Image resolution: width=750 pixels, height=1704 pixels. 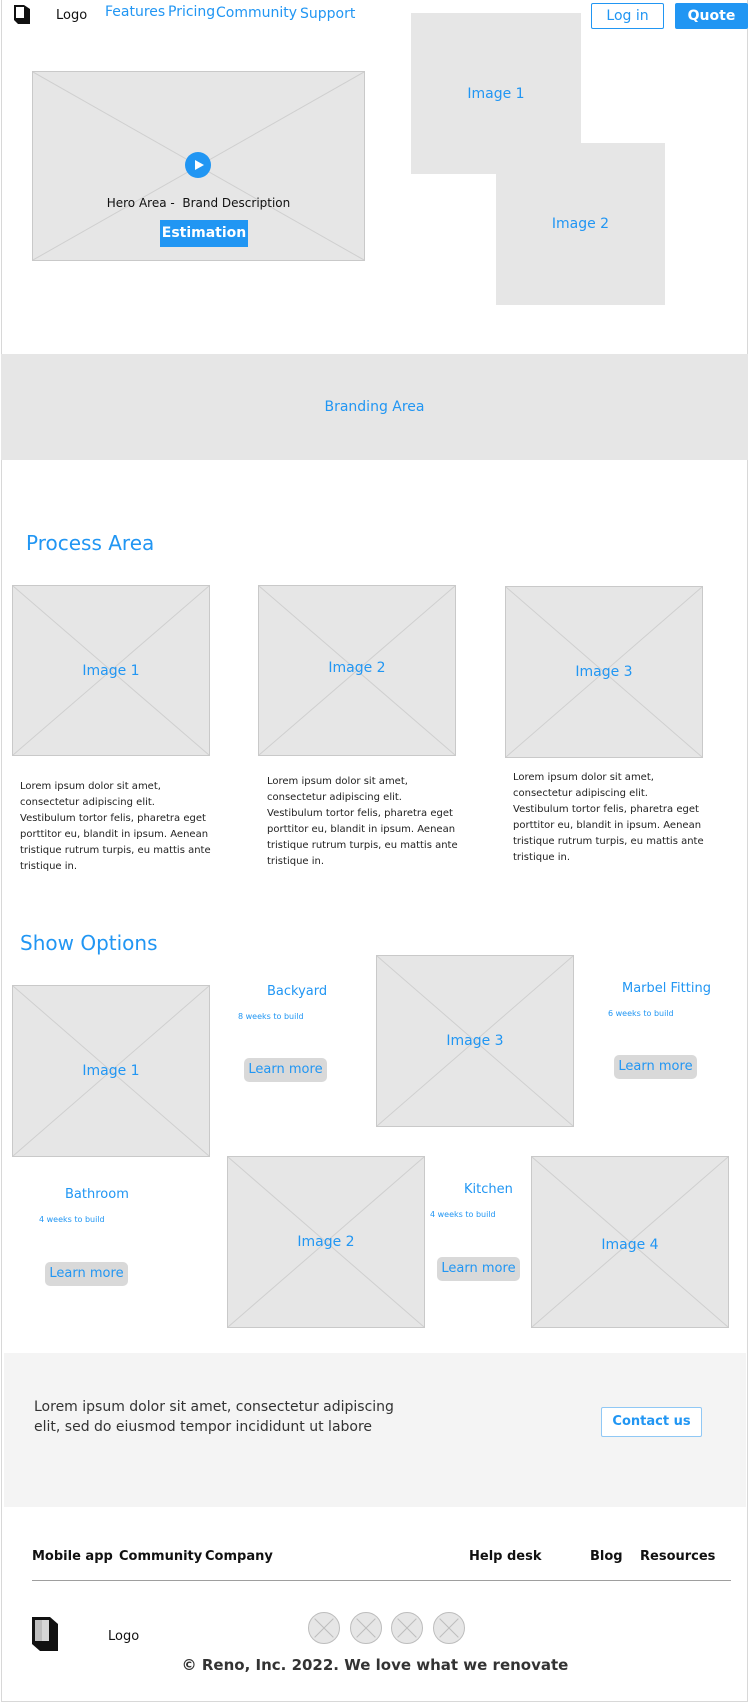 What do you see at coordinates (381, 1580) in the screenshot?
I see `footer-divider` at bounding box center [381, 1580].